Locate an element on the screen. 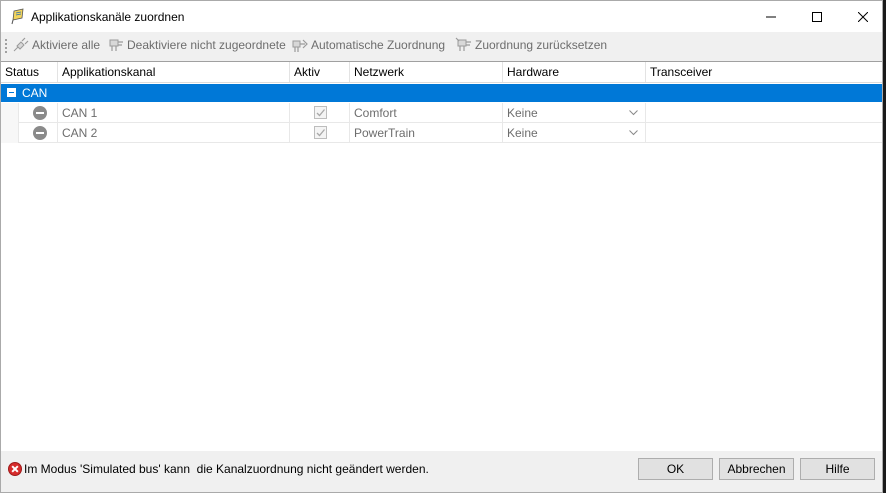 Image resolution: width=886 pixels, height=493 pixels. close-icon is located at coordinates (863, 16).